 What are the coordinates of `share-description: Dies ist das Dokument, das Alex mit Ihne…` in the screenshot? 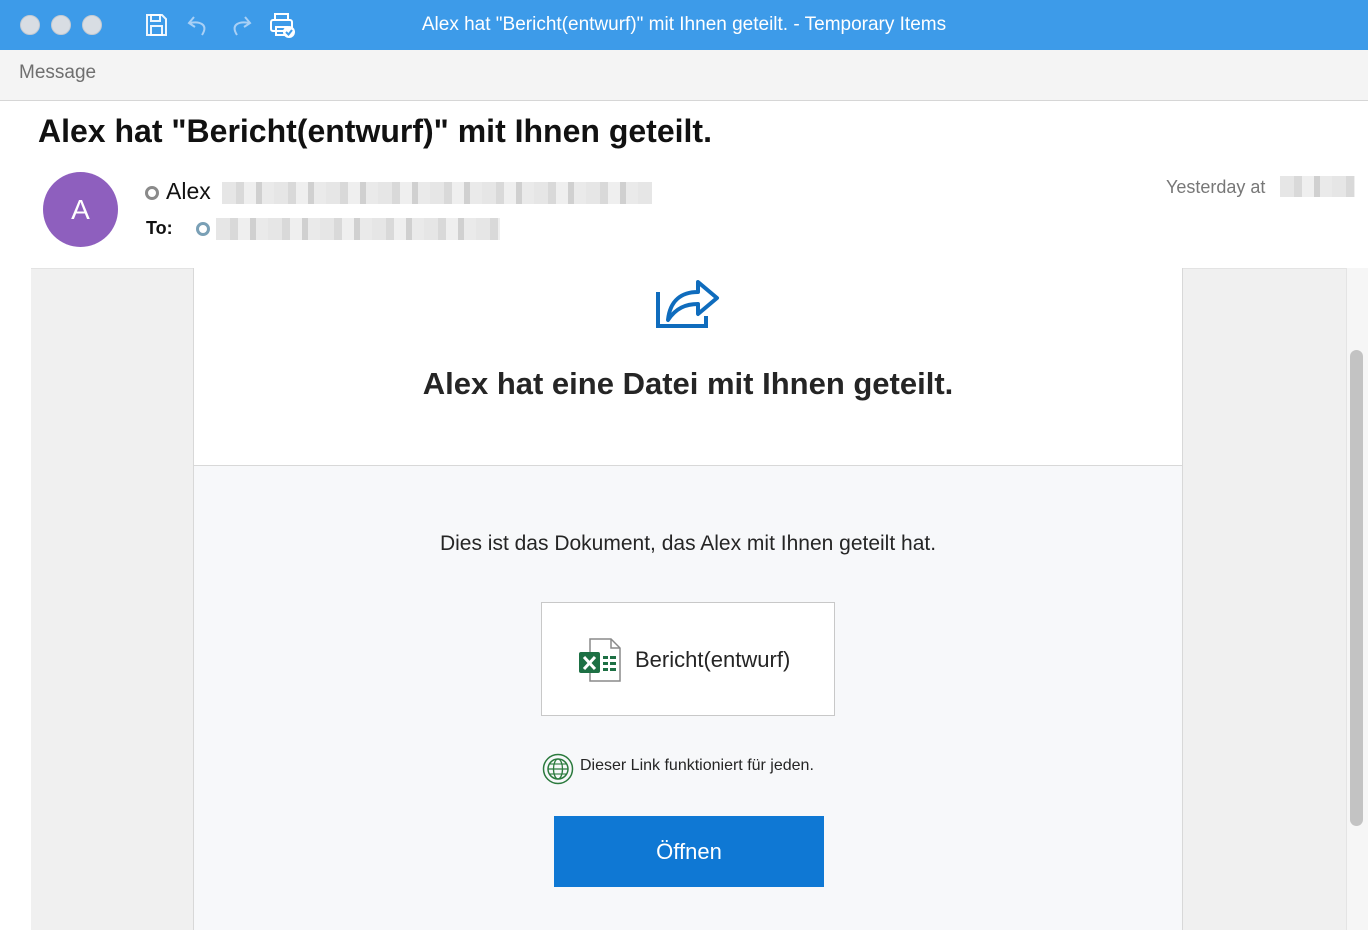 It's located at (688, 543).